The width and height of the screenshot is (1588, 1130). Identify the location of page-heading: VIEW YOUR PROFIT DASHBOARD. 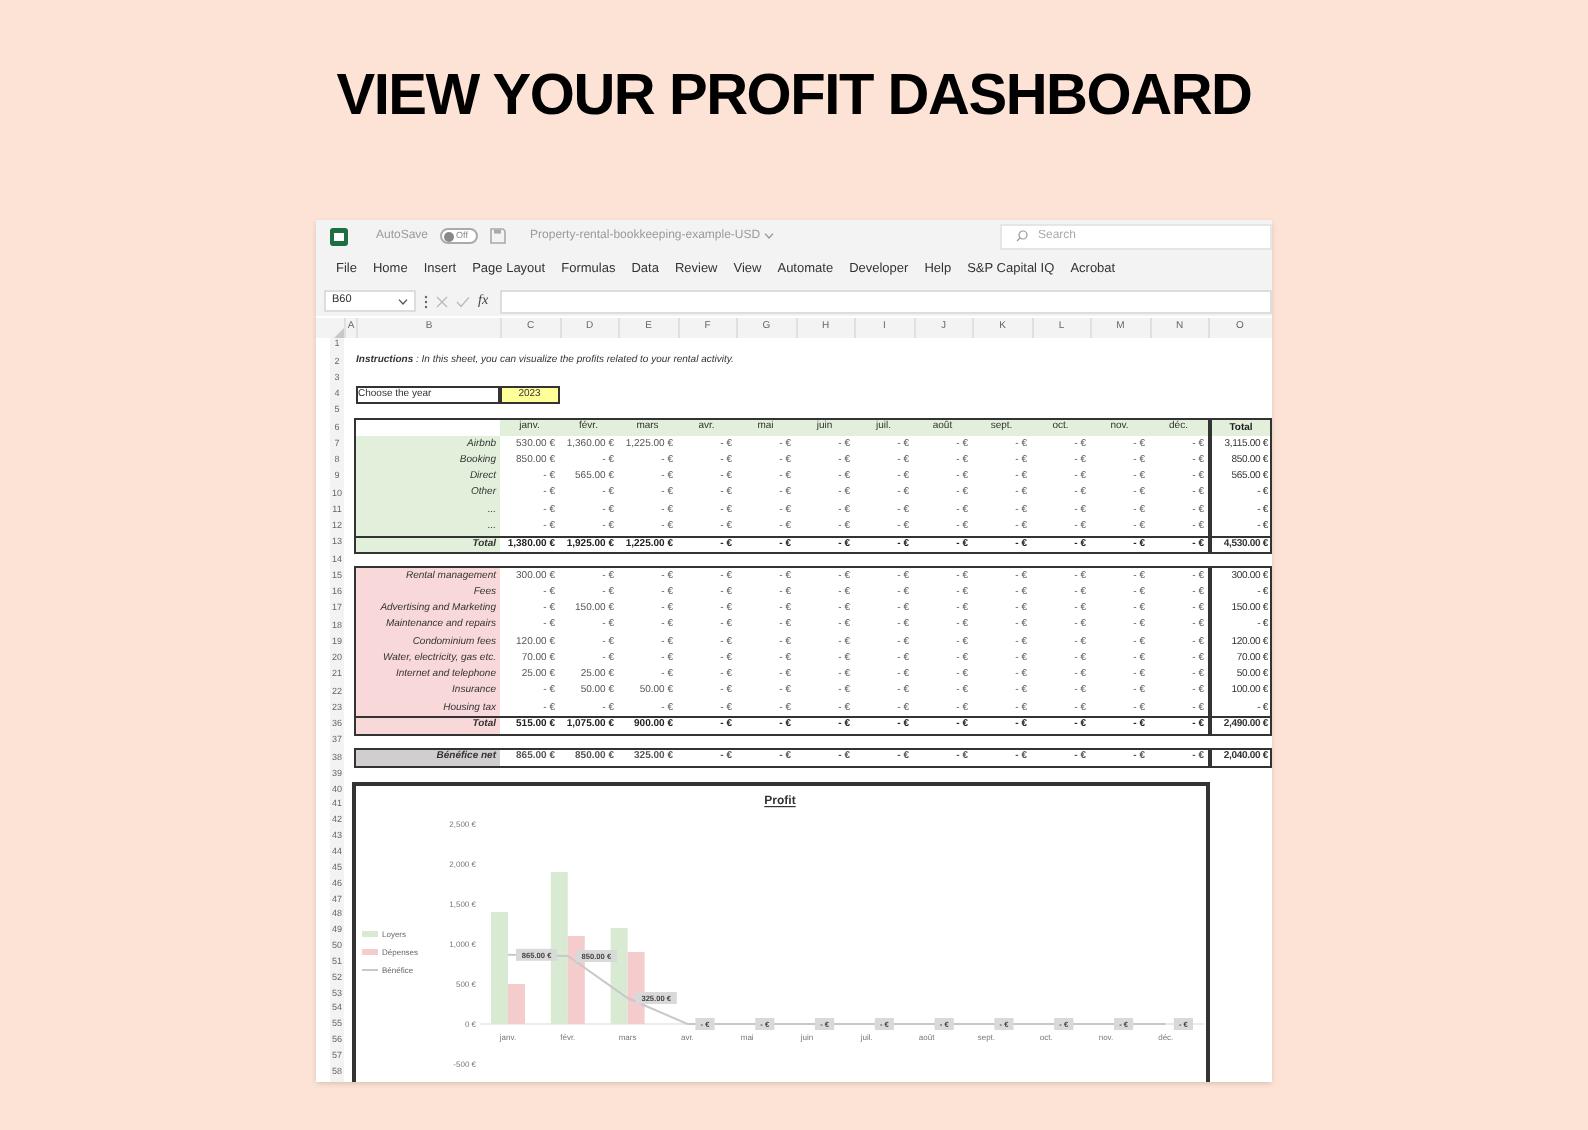
(794, 96).